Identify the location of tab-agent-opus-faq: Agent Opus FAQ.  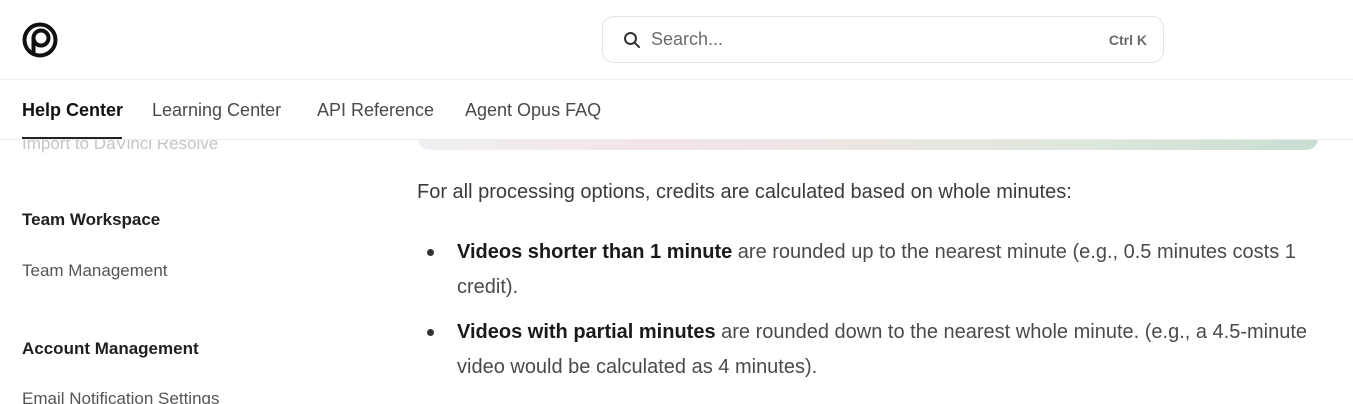
(533, 110).